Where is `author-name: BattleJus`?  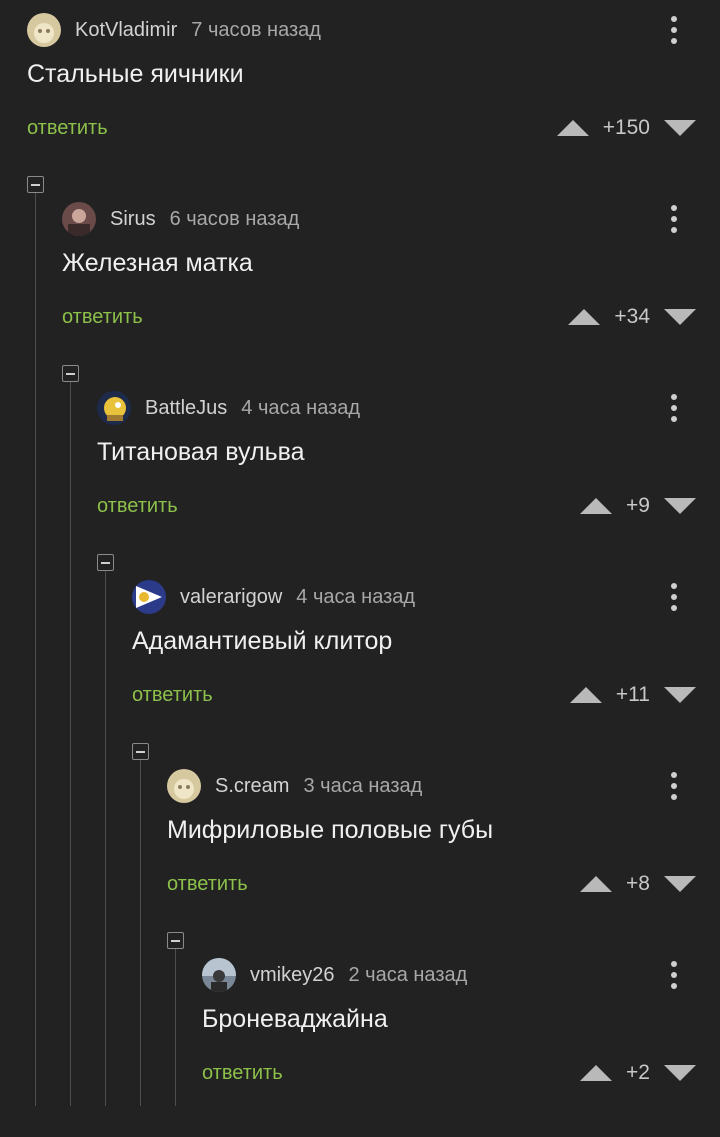
author-name: BattleJus is located at coordinates (186, 408).